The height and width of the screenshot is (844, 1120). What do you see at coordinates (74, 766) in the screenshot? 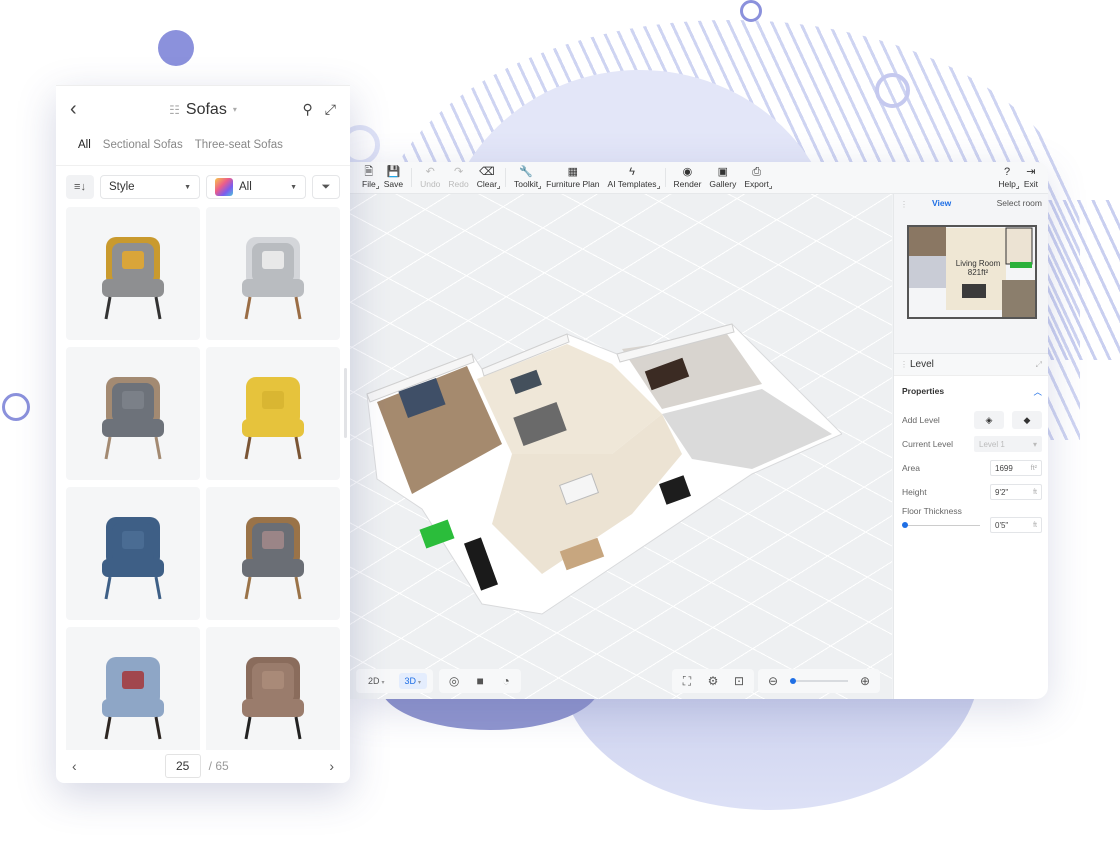
I see `prev-page-icon: ‹` at bounding box center [74, 766].